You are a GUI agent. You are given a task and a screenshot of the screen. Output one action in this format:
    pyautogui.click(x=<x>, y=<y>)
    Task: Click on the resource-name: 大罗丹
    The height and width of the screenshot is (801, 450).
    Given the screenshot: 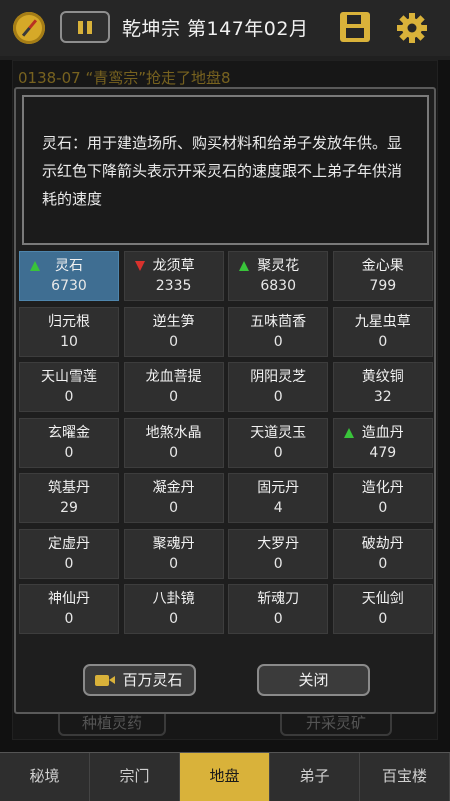 What is the action you would take?
    pyautogui.click(x=278, y=543)
    